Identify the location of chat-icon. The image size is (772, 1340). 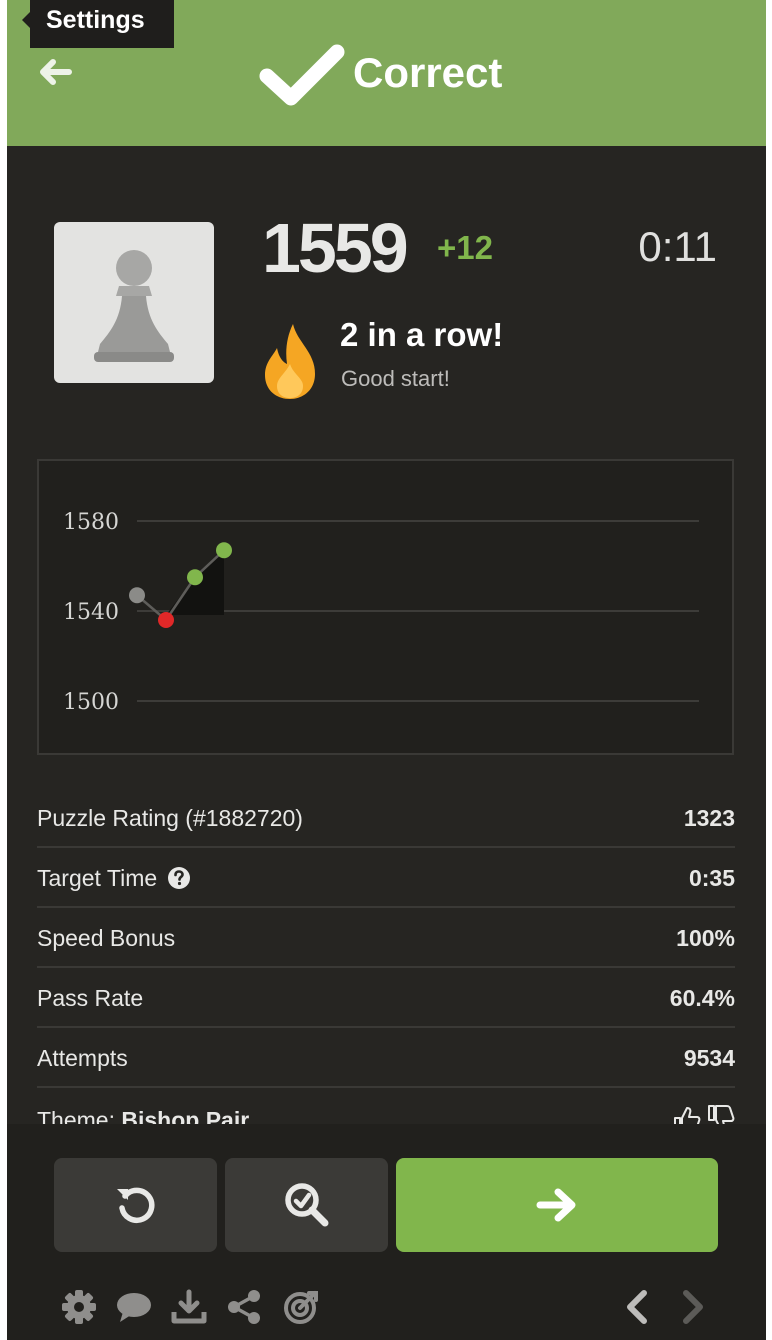
(134, 1307).